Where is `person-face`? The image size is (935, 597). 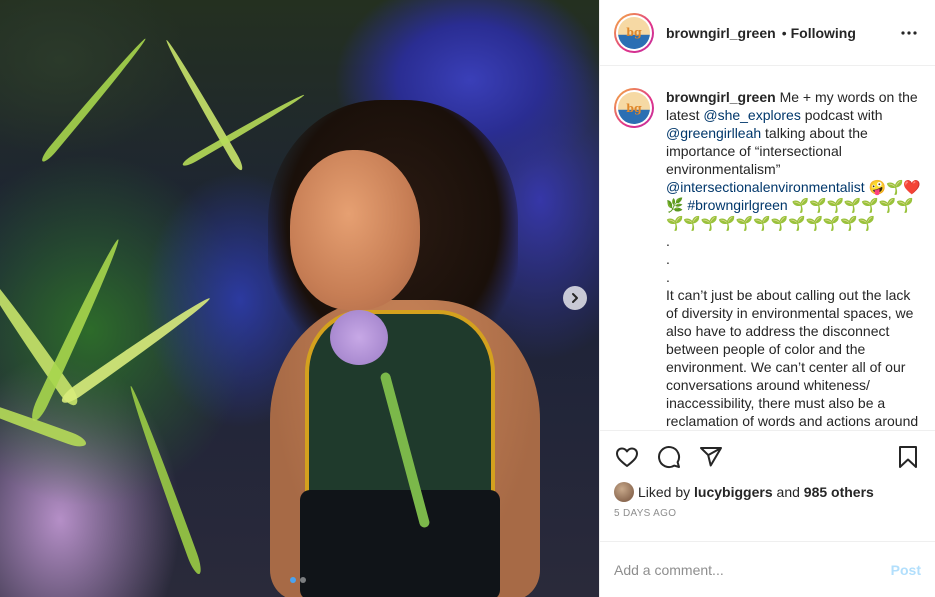 person-face is located at coordinates (355, 230).